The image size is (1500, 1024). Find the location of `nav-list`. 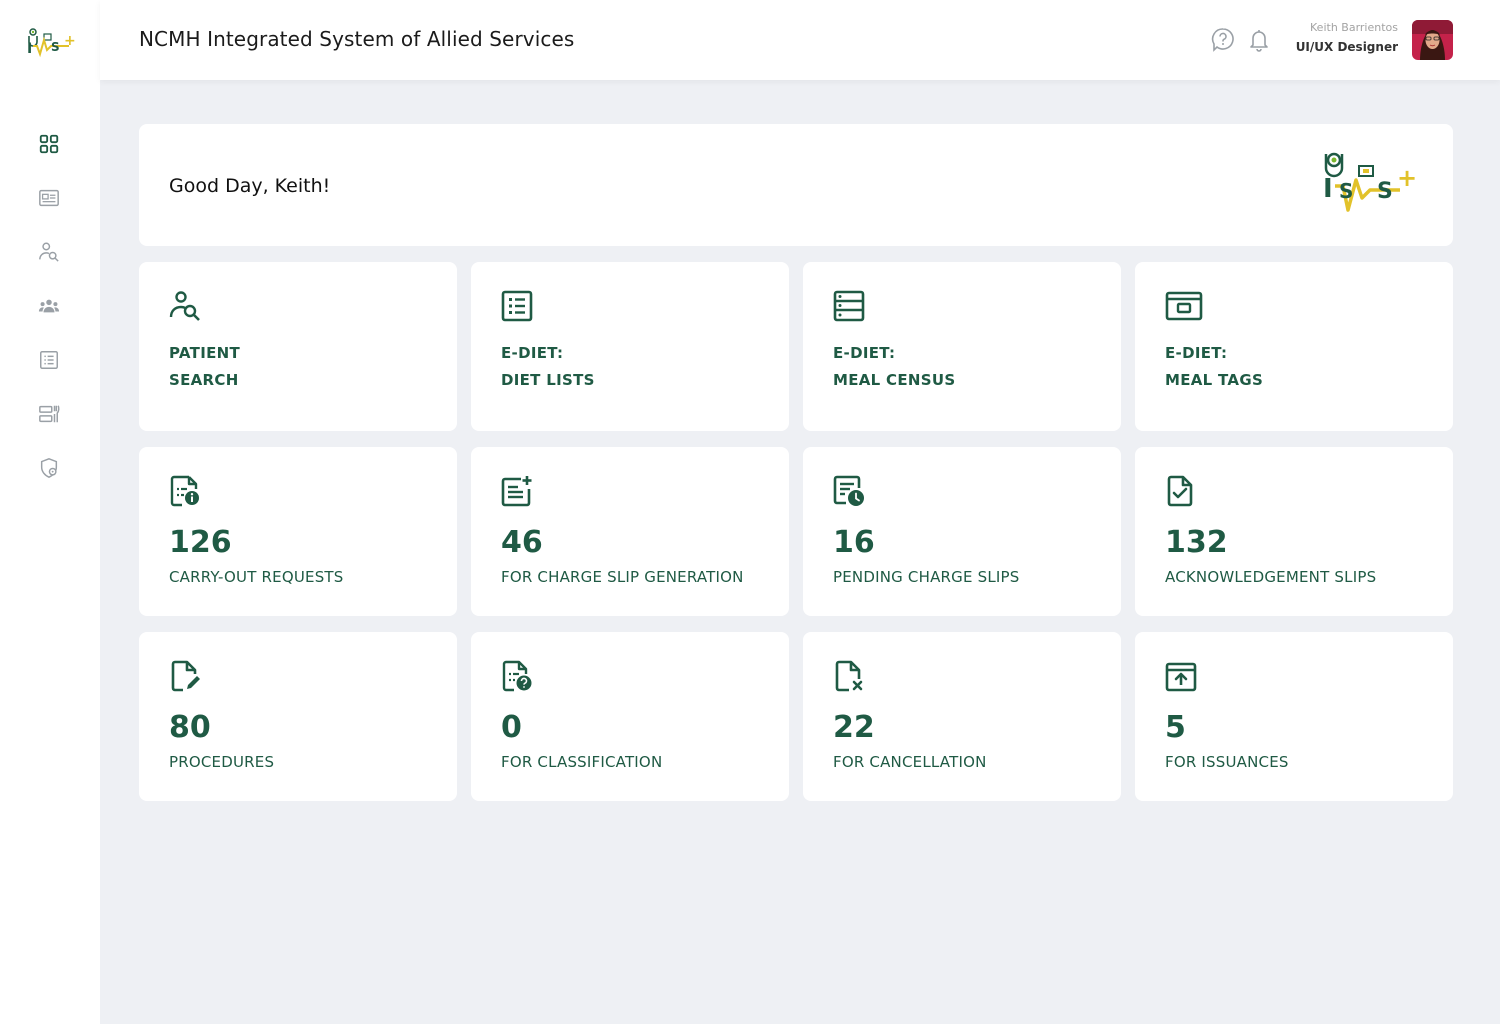

nav-list is located at coordinates (49, 360).